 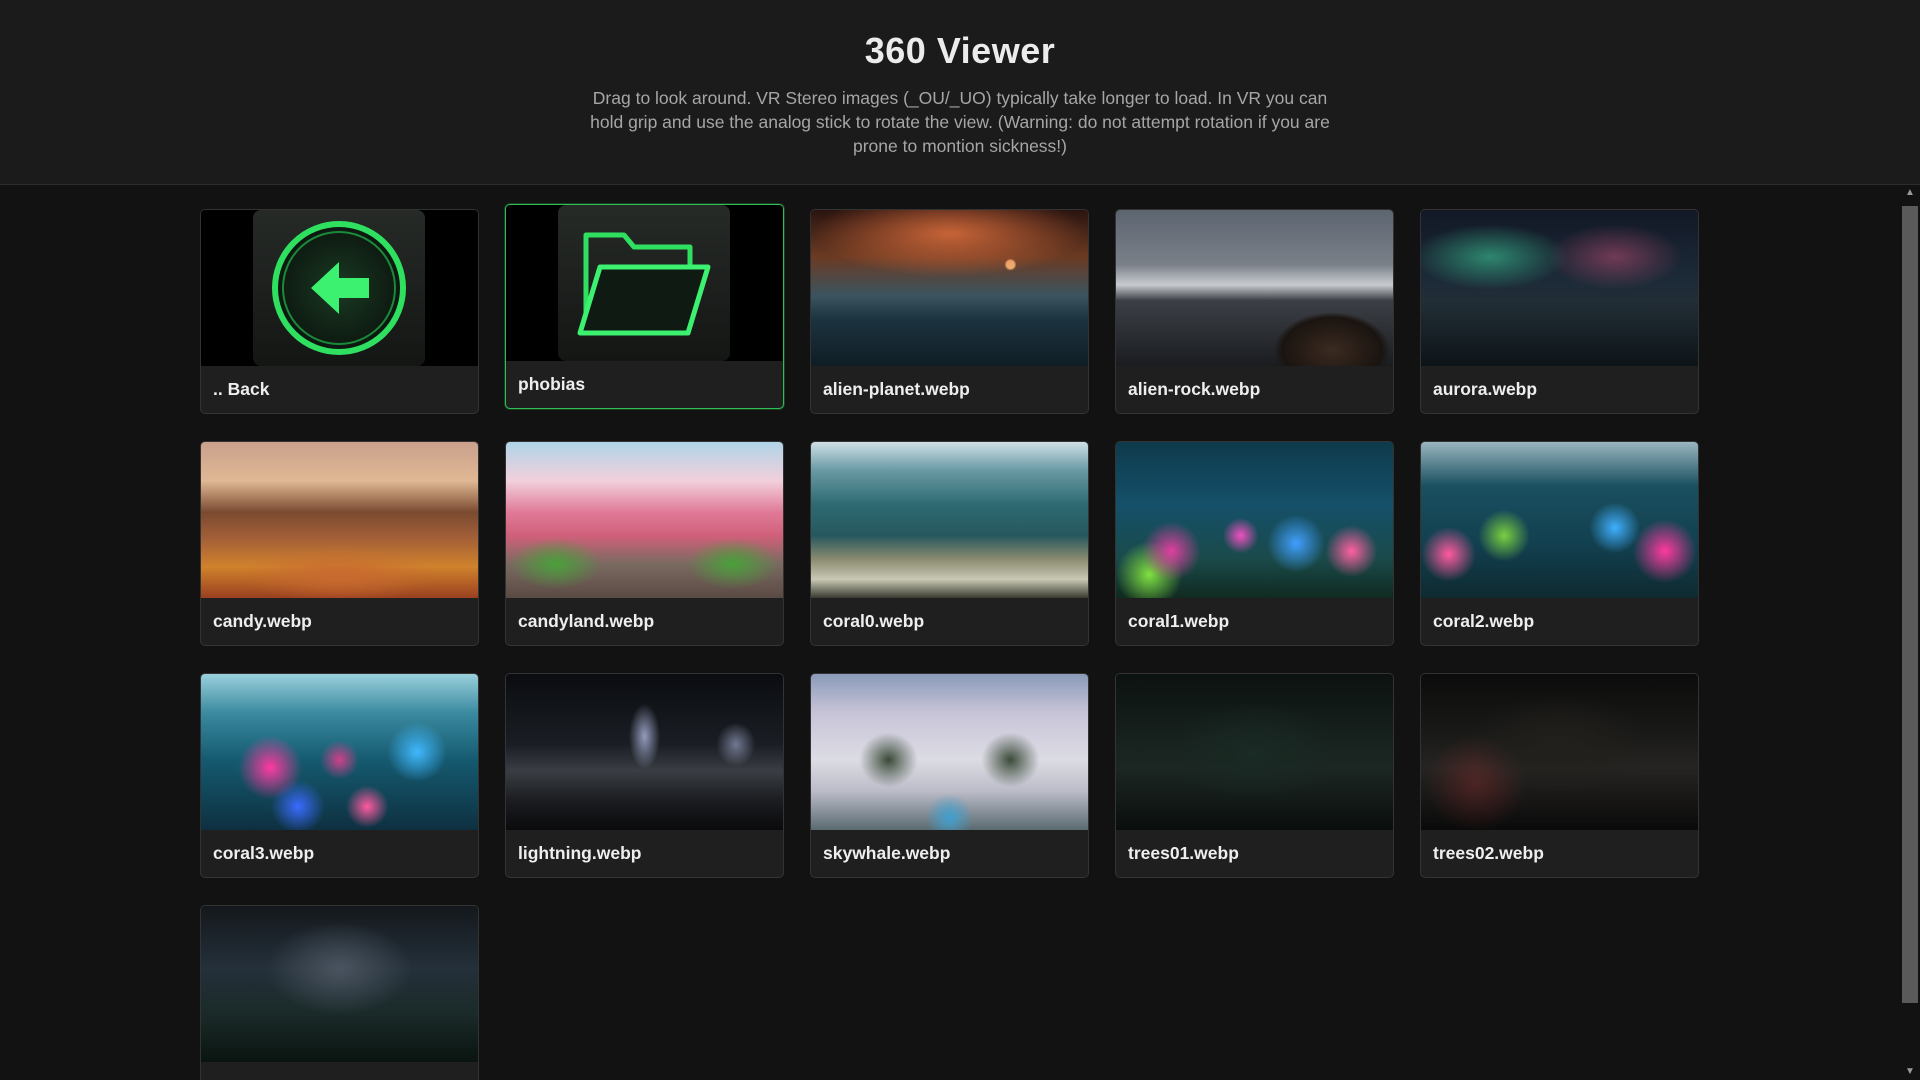 I want to click on page-title: 360 Viewer, so click(x=960, y=50).